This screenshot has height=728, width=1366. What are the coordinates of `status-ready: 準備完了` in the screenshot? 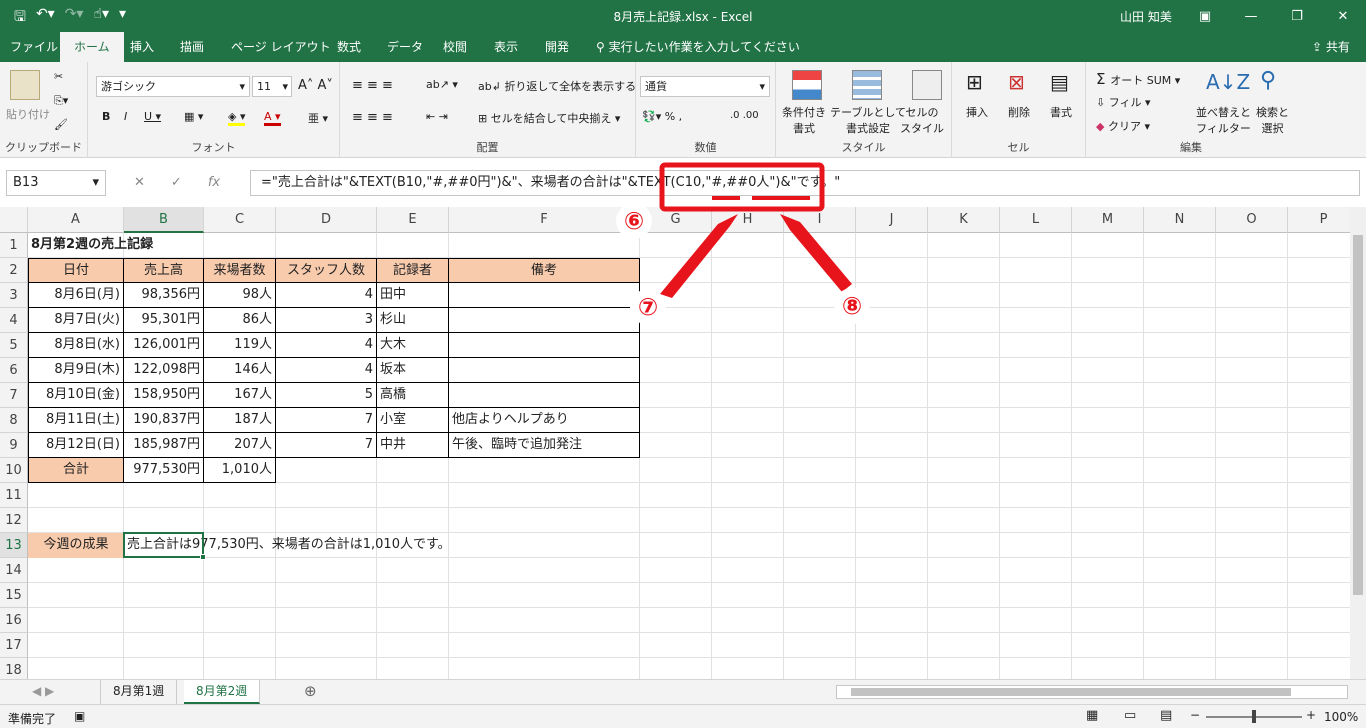 It's located at (32, 719).